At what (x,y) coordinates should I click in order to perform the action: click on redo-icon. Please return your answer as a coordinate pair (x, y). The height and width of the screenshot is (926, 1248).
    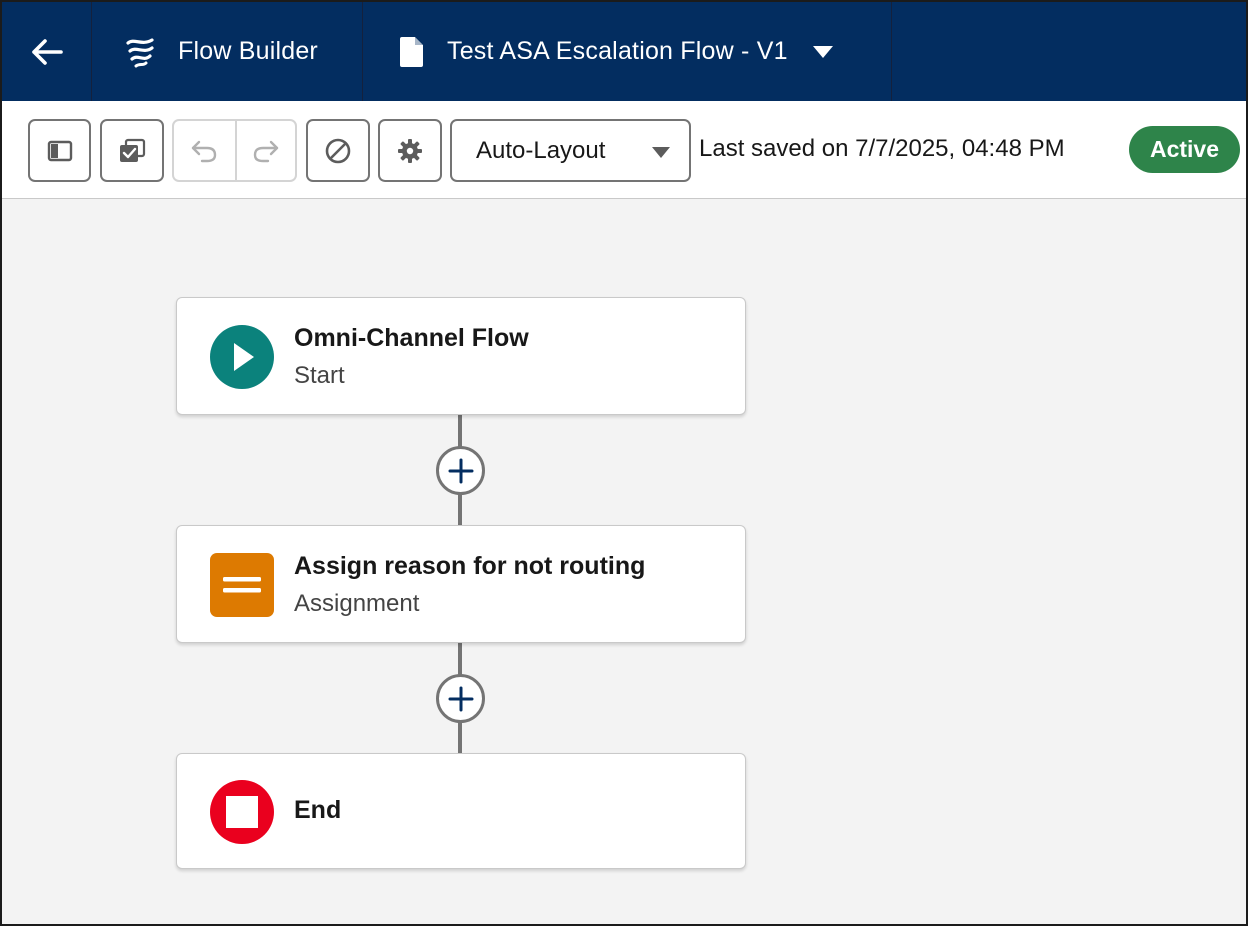
    Looking at the image, I should click on (265, 151).